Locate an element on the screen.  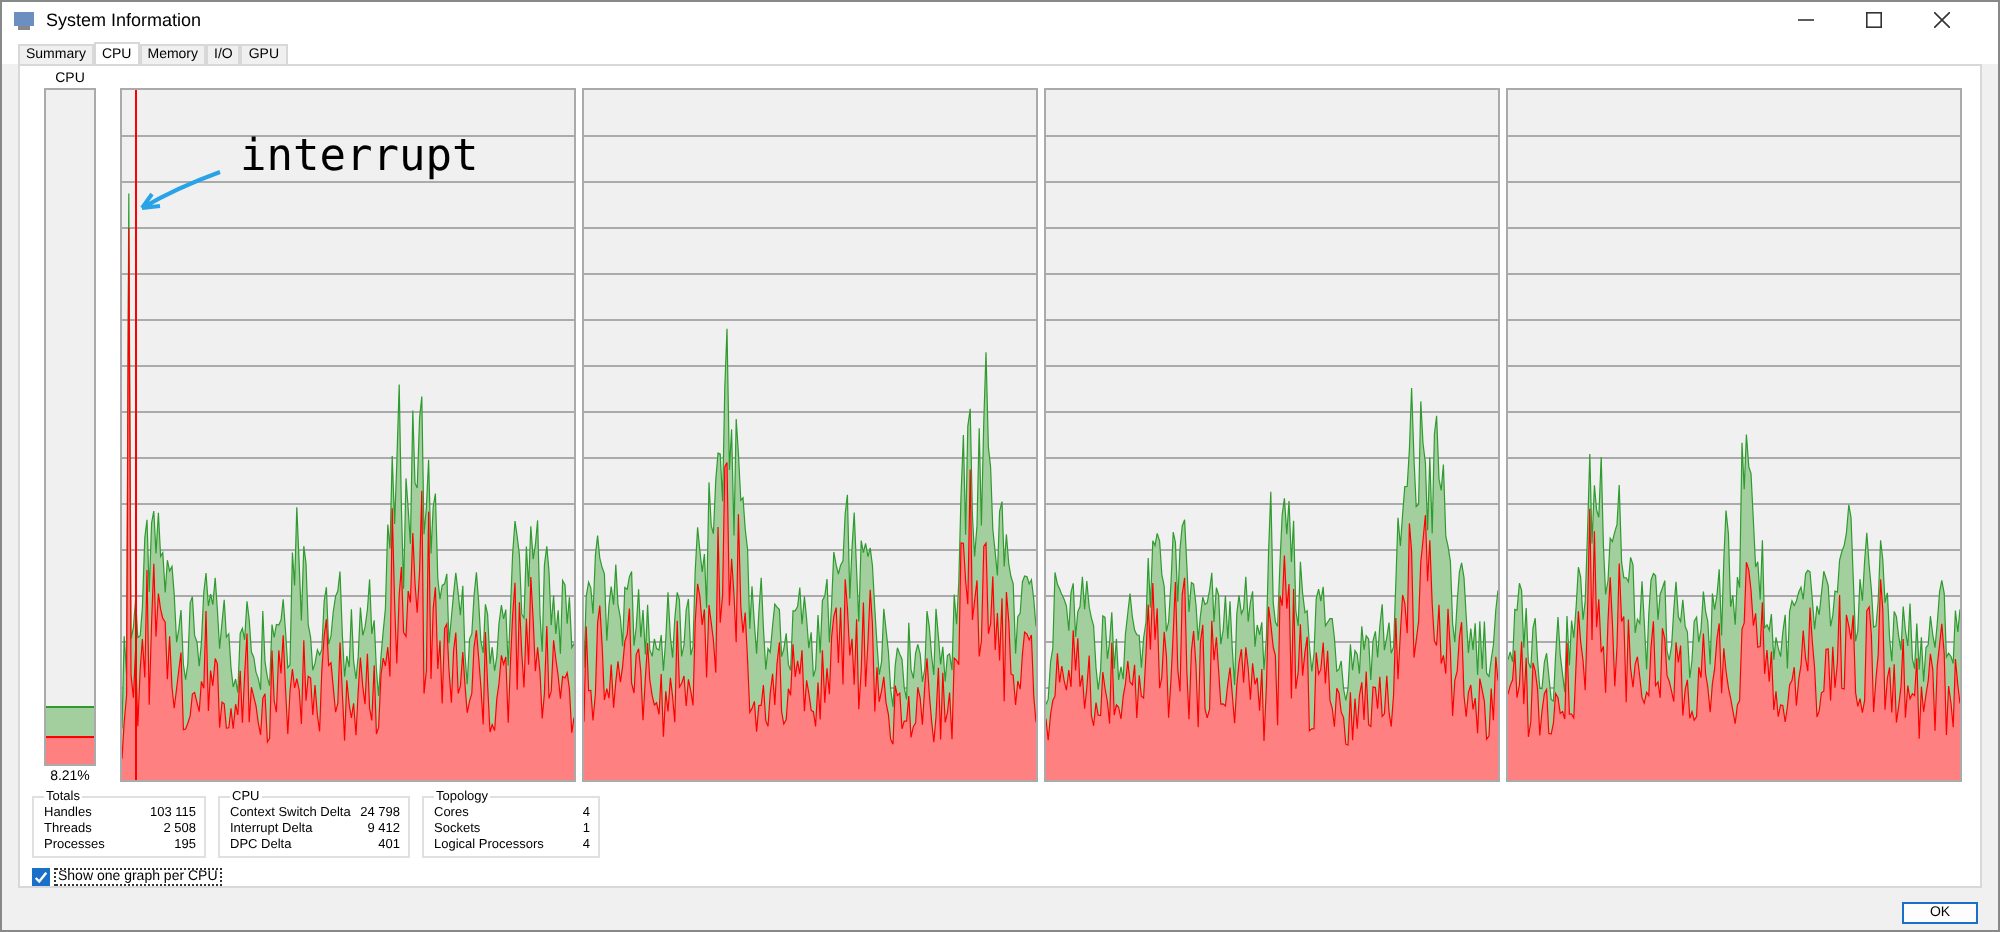
close-icon is located at coordinates (1942, 20).